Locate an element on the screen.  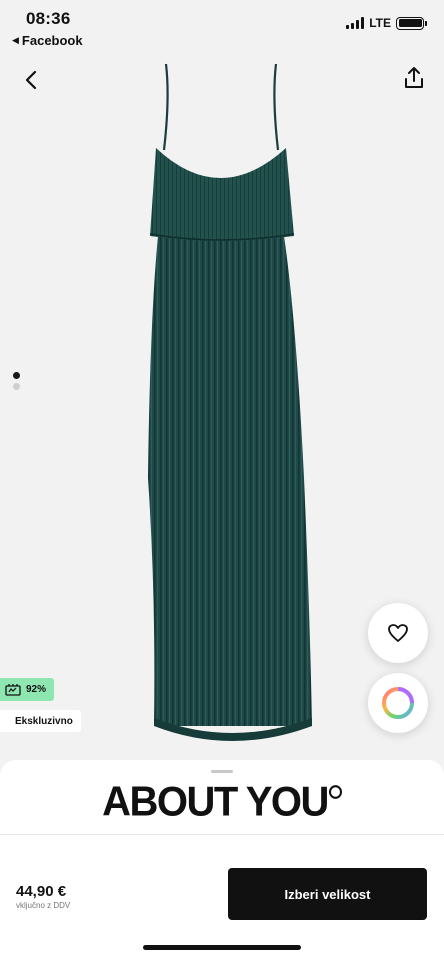
back-to-app-link: ◀ Facebook is located at coordinates (47, 40).